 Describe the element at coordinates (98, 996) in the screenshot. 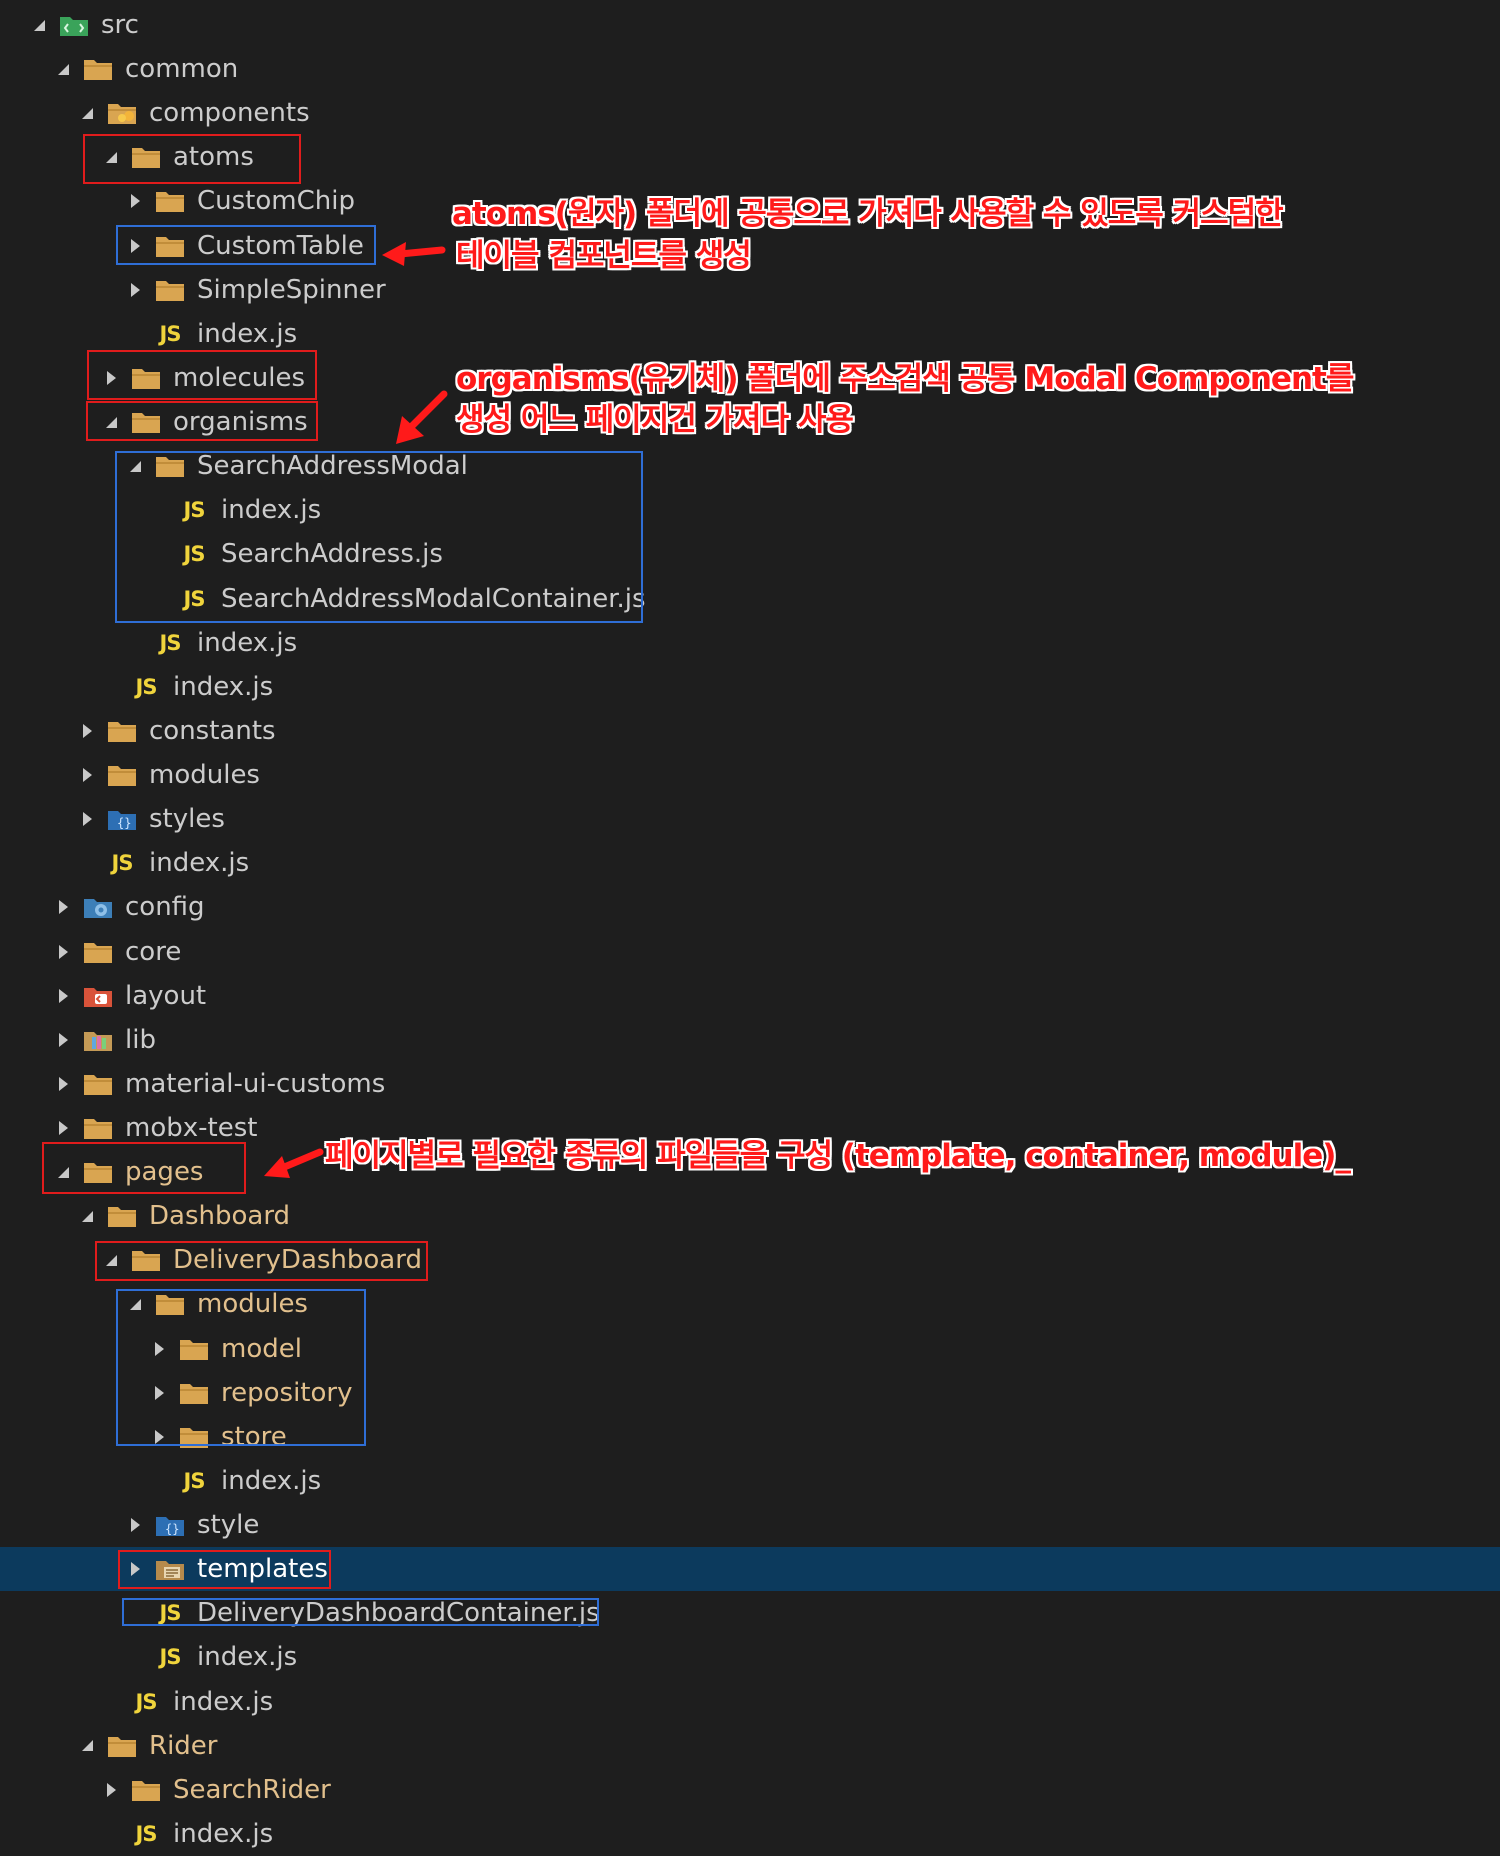

I see `layout-folder-icon` at that location.